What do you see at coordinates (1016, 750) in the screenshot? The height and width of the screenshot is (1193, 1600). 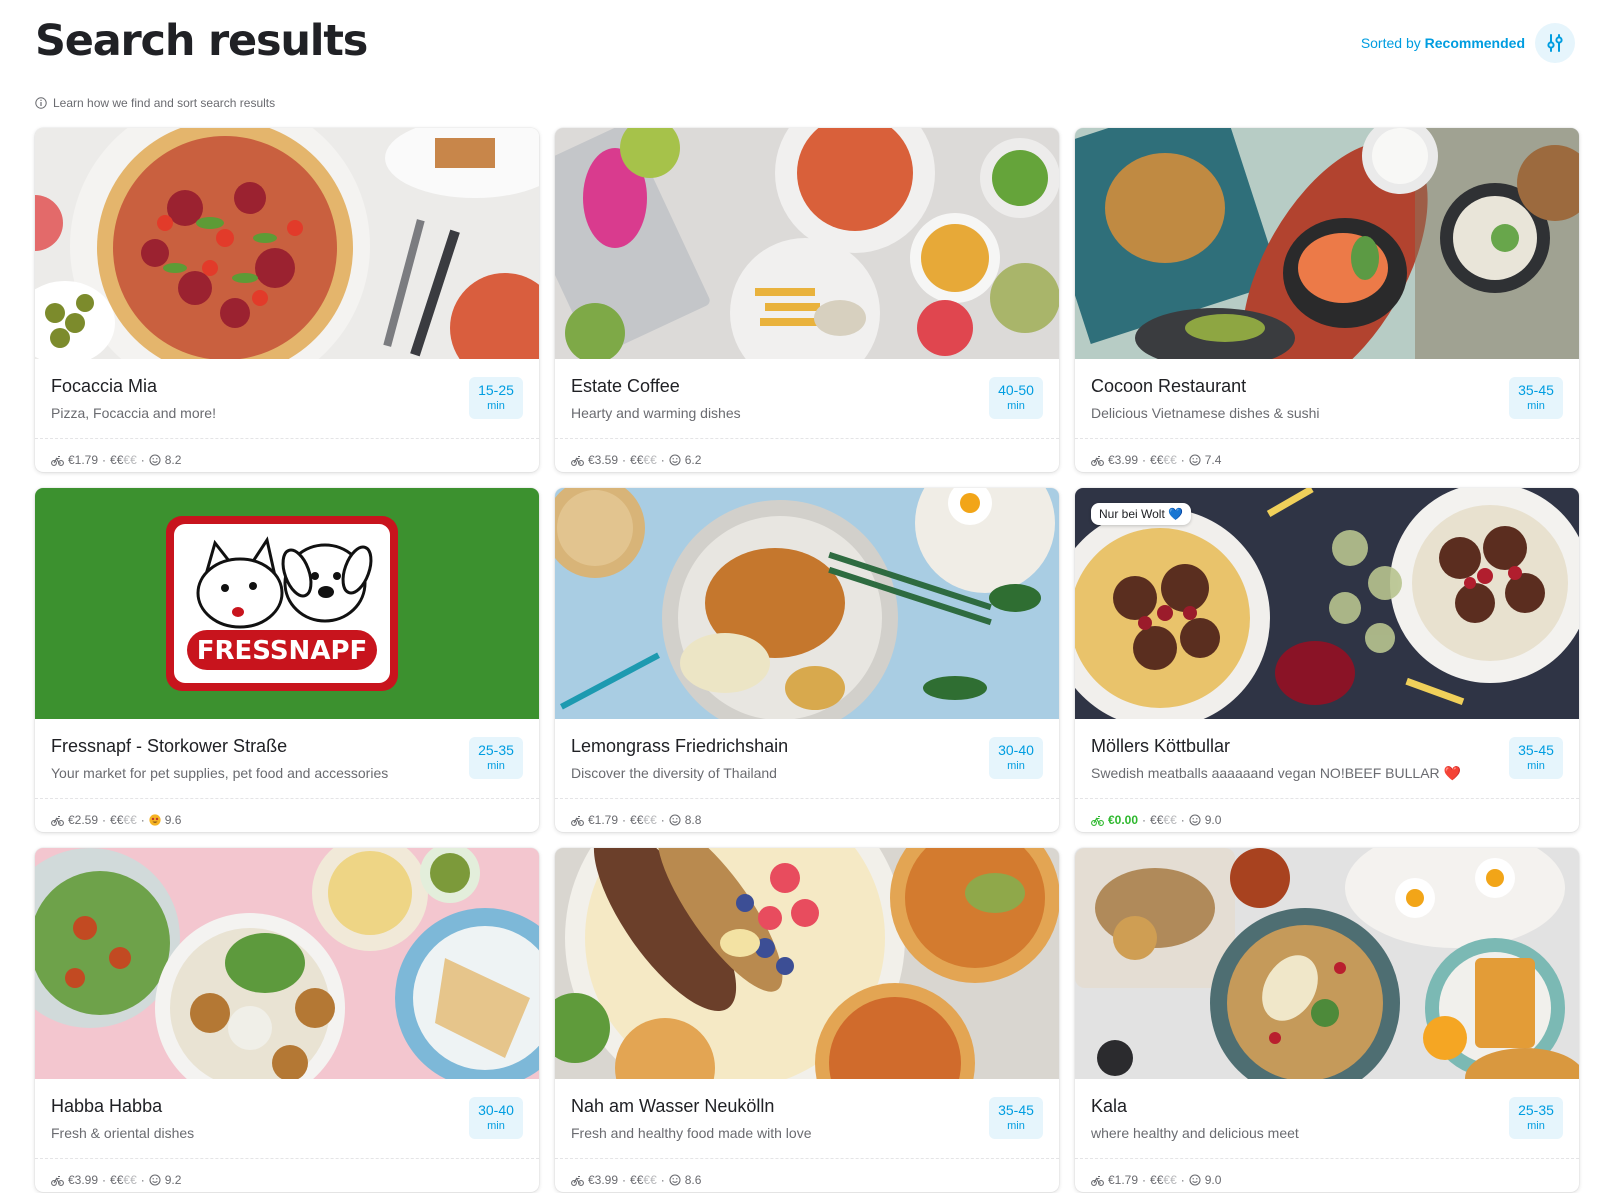 I see `delivery-time-range: 30-40` at bounding box center [1016, 750].